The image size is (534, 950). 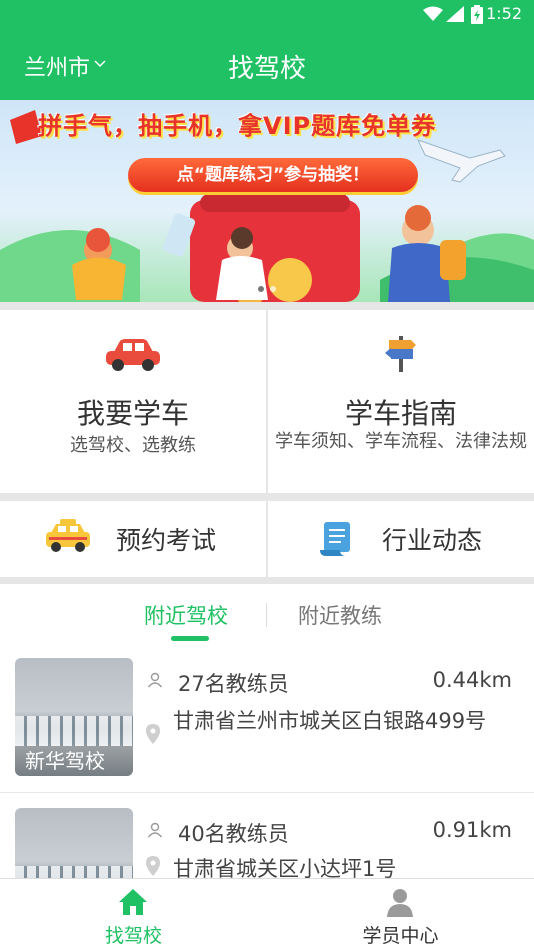 I want to click on learn-driving-card: 我要学车 选驾校、选教练, so click(x=133, y=401).